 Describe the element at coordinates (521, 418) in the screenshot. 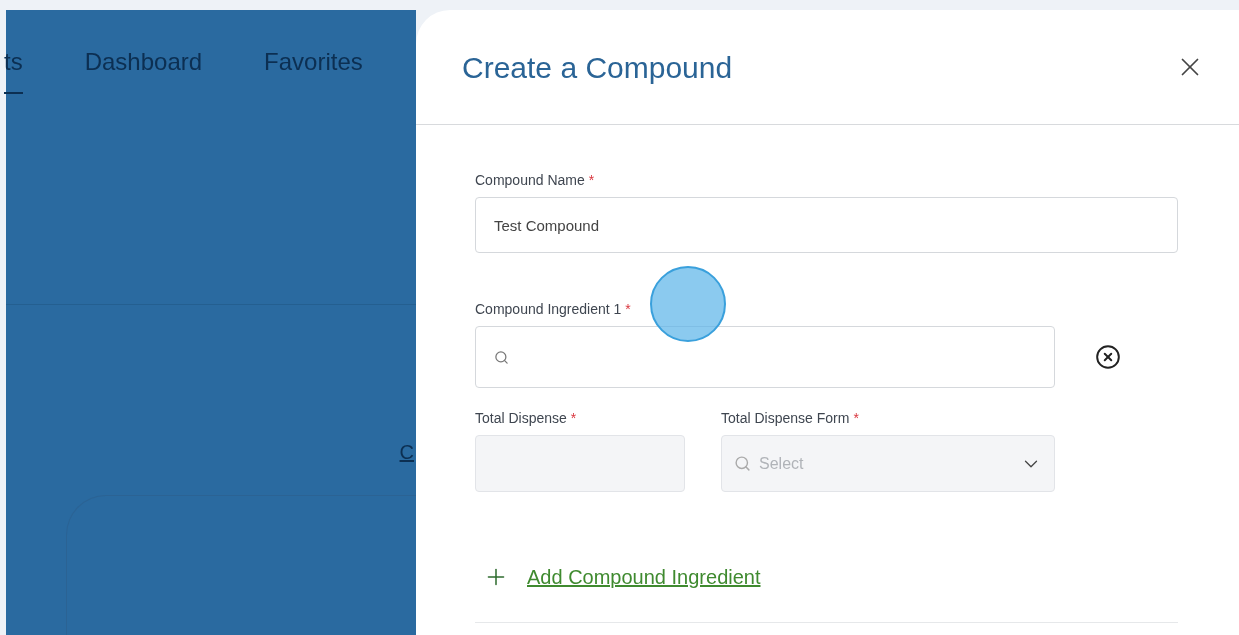

I see `field-label: Total Dispense` at that location.